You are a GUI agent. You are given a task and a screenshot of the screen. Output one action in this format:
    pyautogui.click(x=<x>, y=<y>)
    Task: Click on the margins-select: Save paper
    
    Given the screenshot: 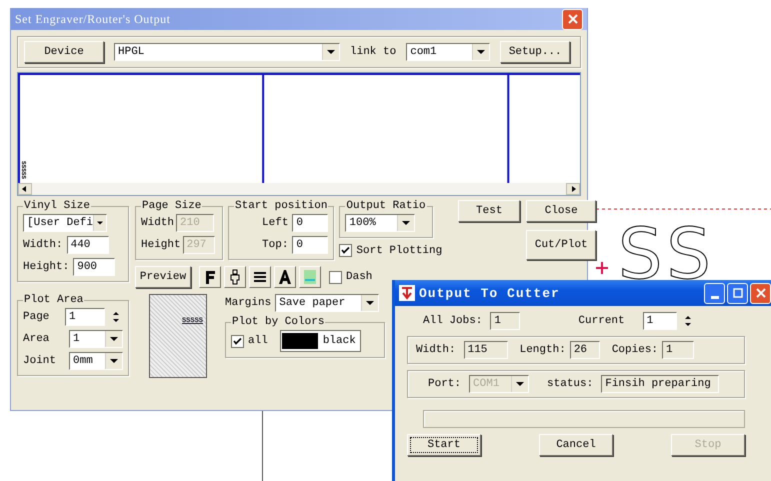 What is the action you would take?
    pyautogui.click(x=327, y=303)
    